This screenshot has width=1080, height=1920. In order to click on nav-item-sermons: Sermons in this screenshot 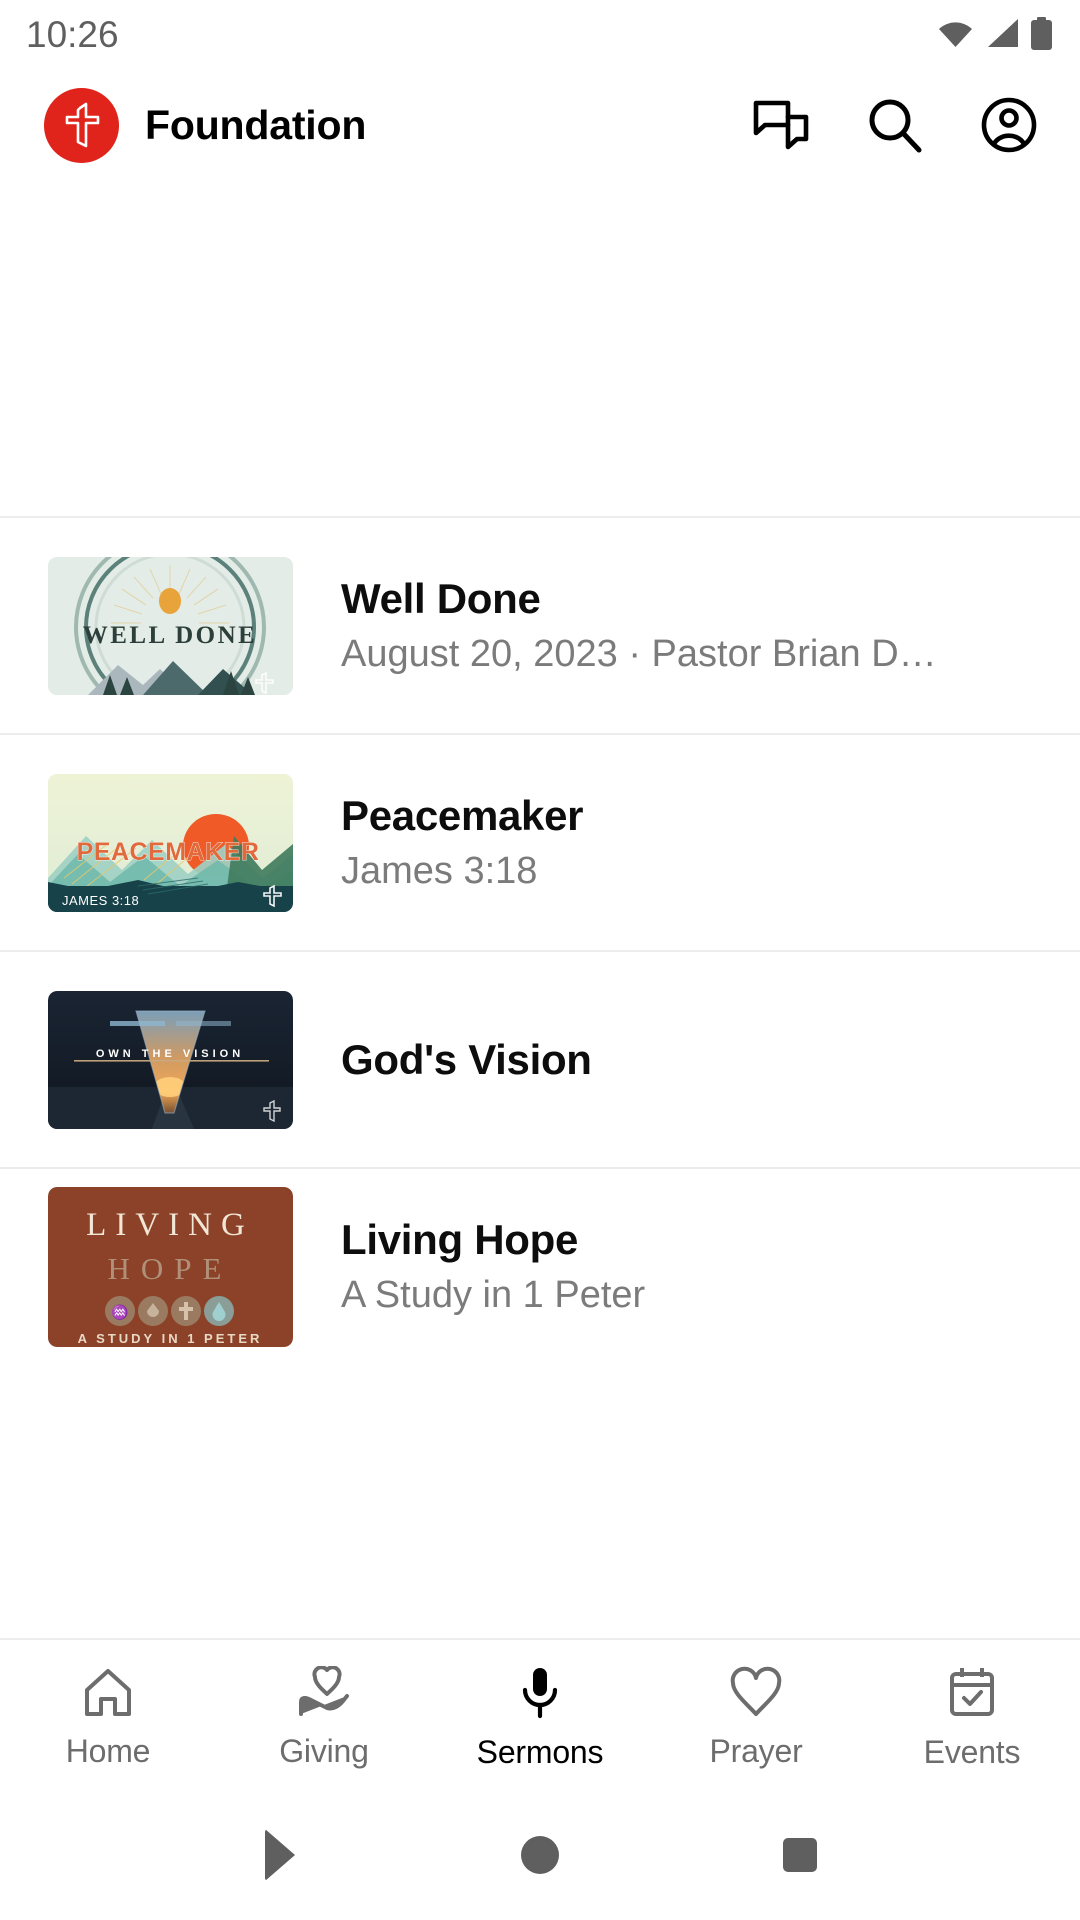, I will do `click(540, 1715)`.